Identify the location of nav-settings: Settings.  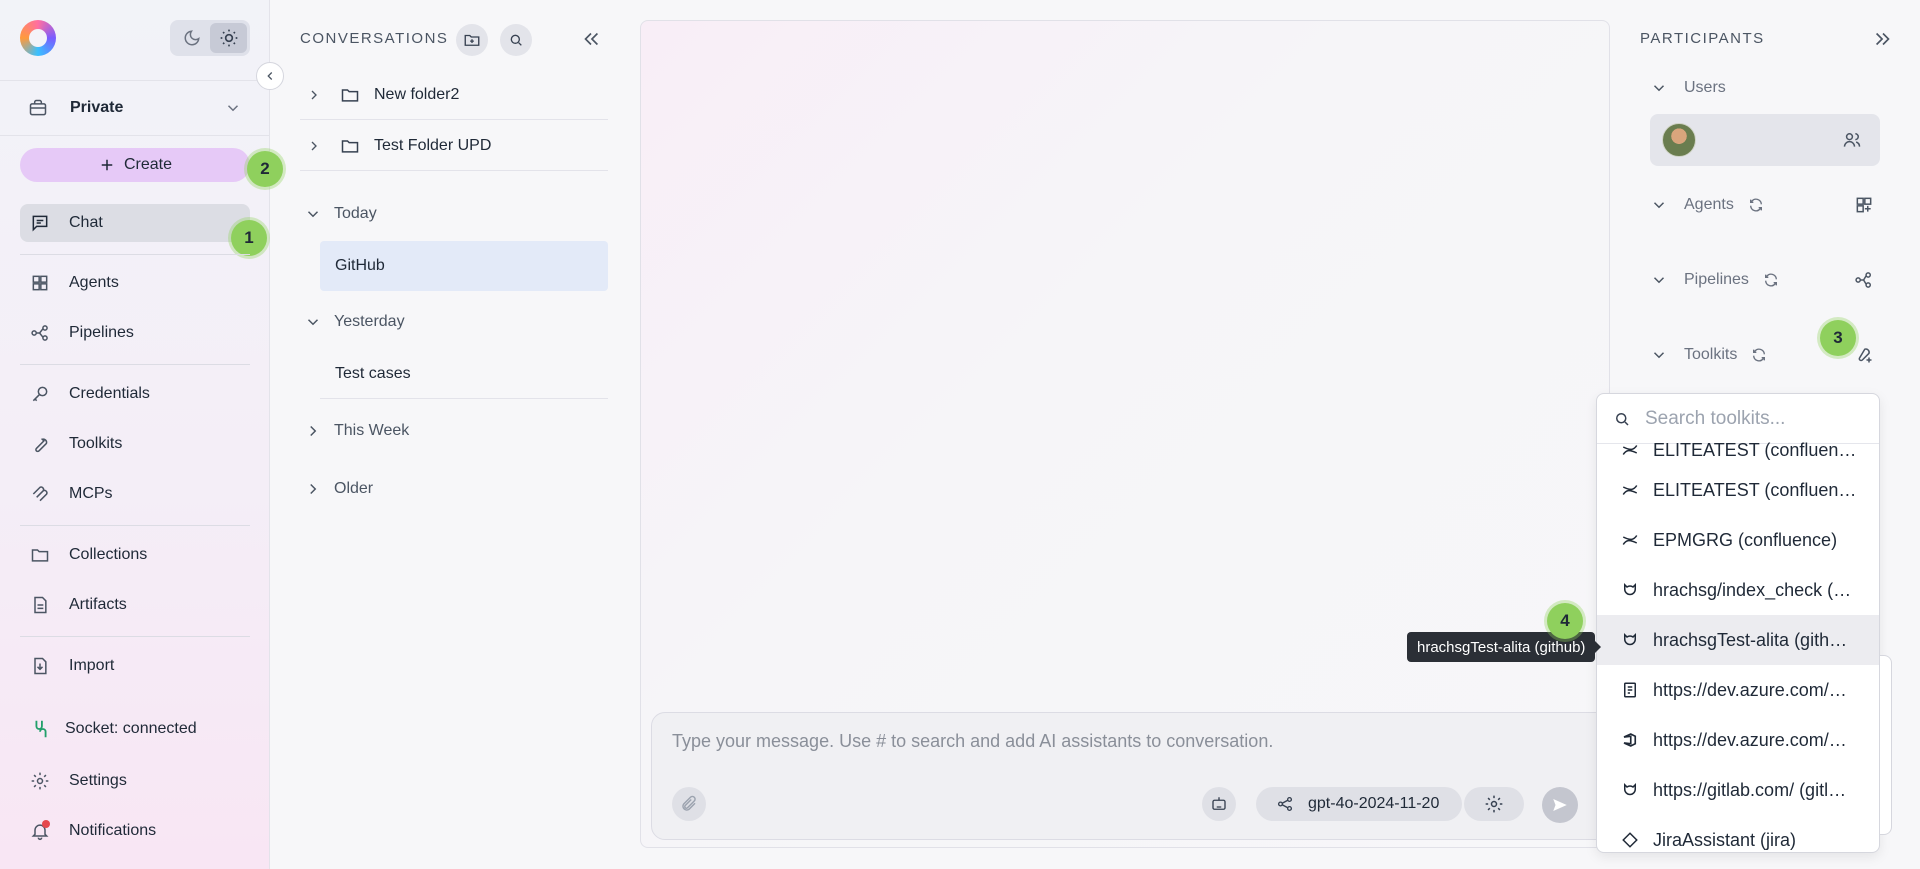
(135, 781).